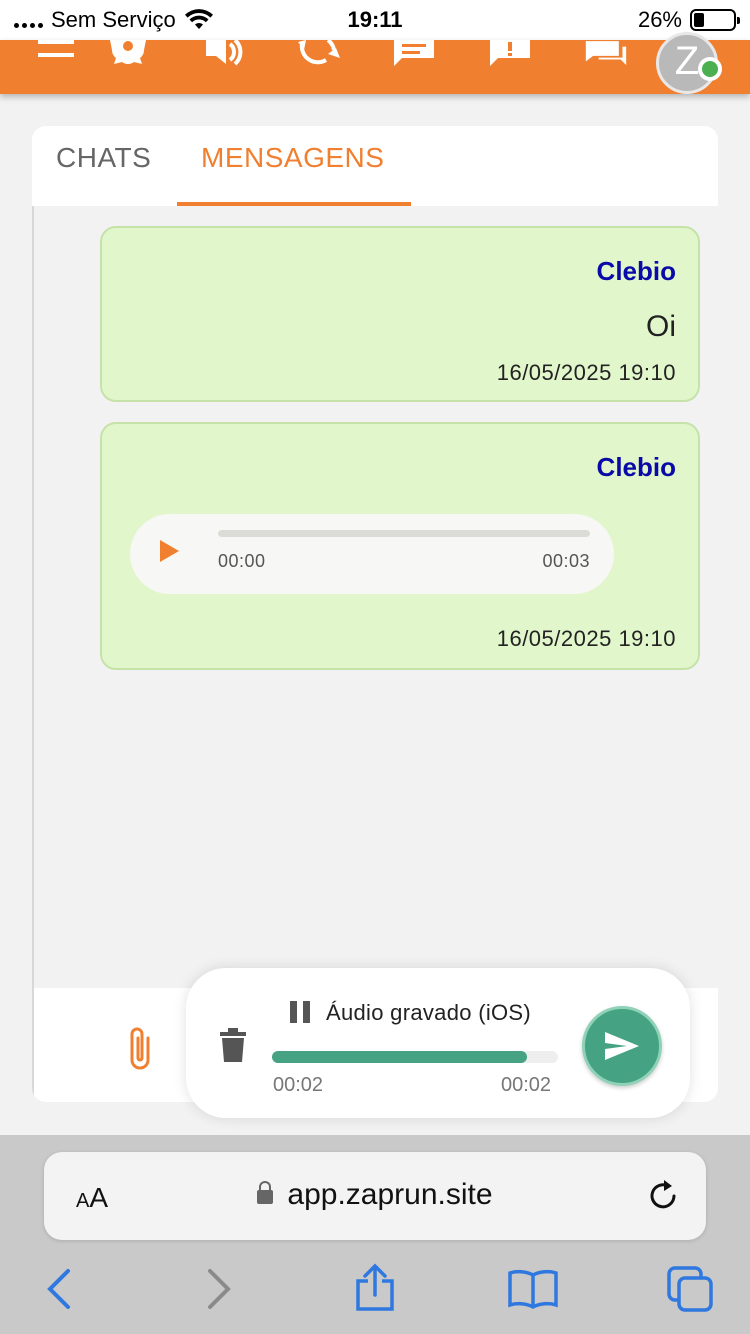 The width and height of the screenshot is (750, 1334). I want to click on send-icon, so click(622, 1046).